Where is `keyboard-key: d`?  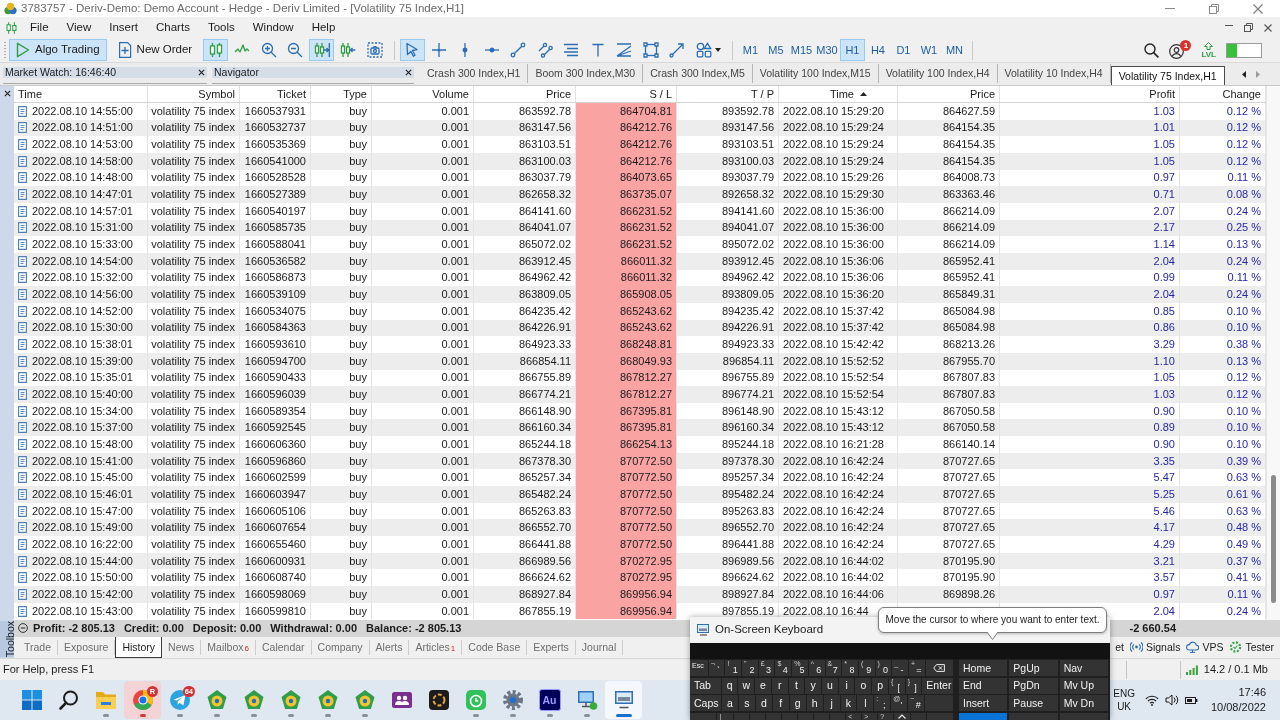 keyboard-key: d is located at coordinates (763, 703).